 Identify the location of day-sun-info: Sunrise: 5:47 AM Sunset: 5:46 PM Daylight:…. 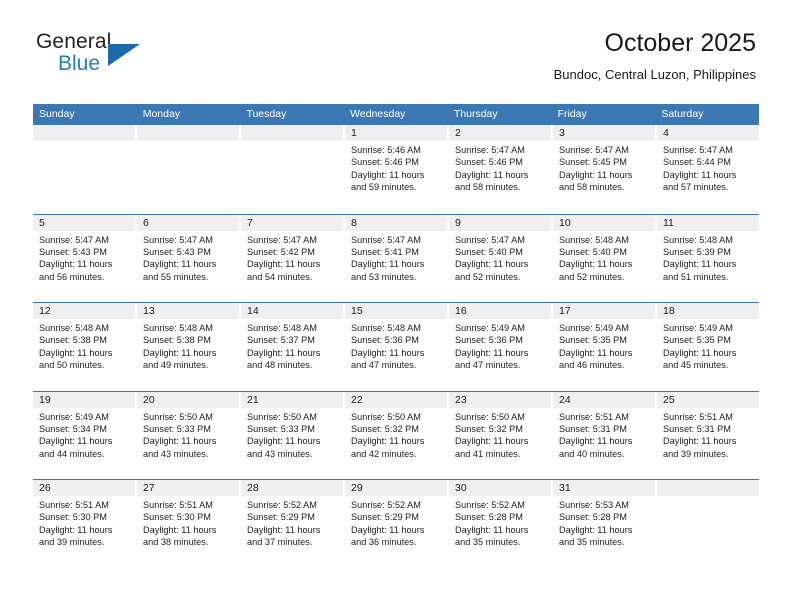
(500, 167).